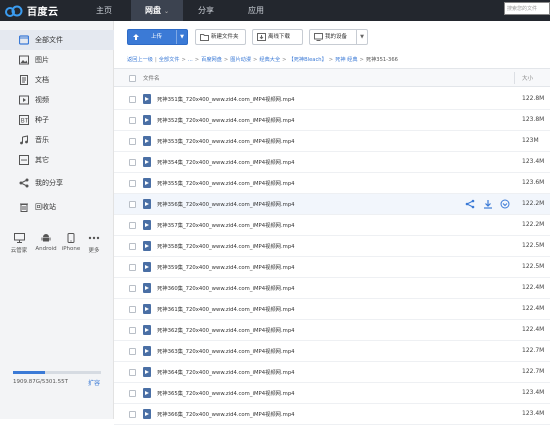 The width and height of the screenshot is (550, 425). What do you see at coordinates (308, 60) in the screenshot?
I see `breadcrumb-item: 【死神Bleach】` at bounding box center [308, 60].